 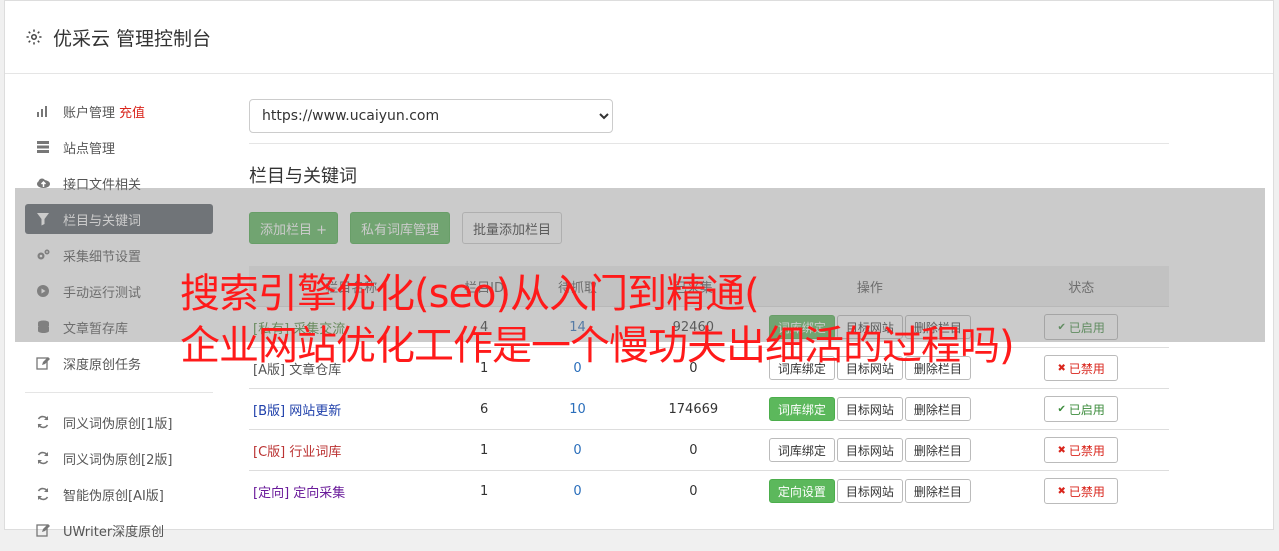 I want to click on sidebar-divider, so click(x=119, y=392).